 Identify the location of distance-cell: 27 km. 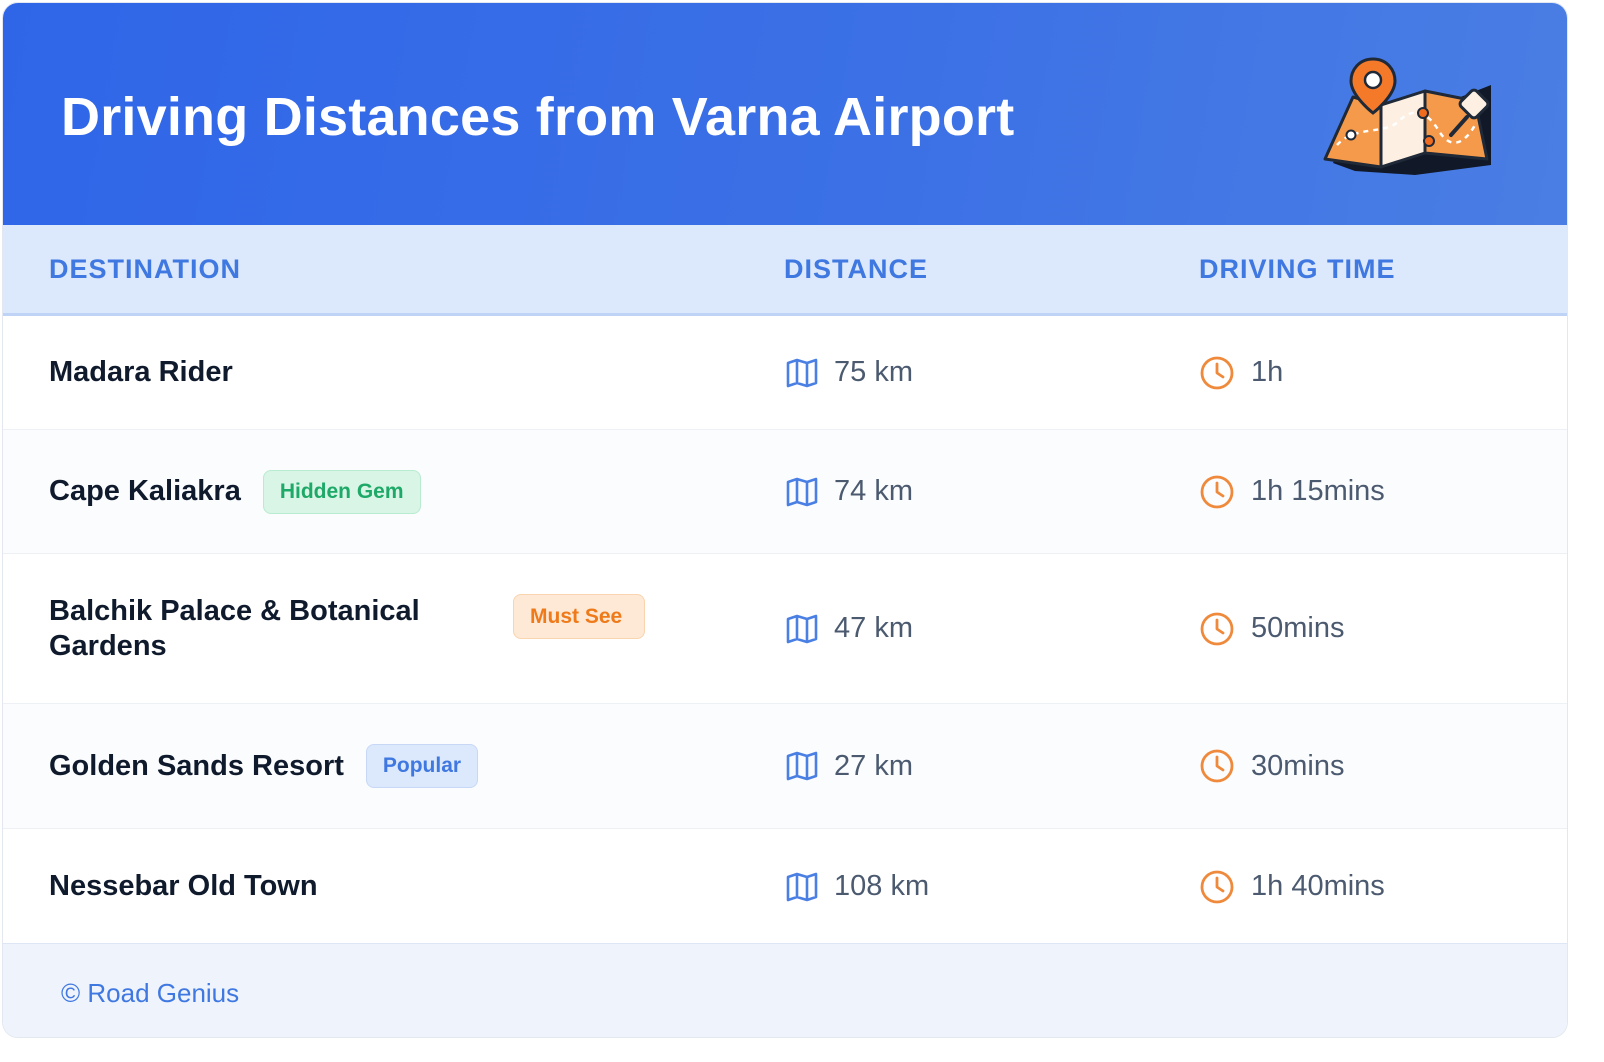
(849, 766).